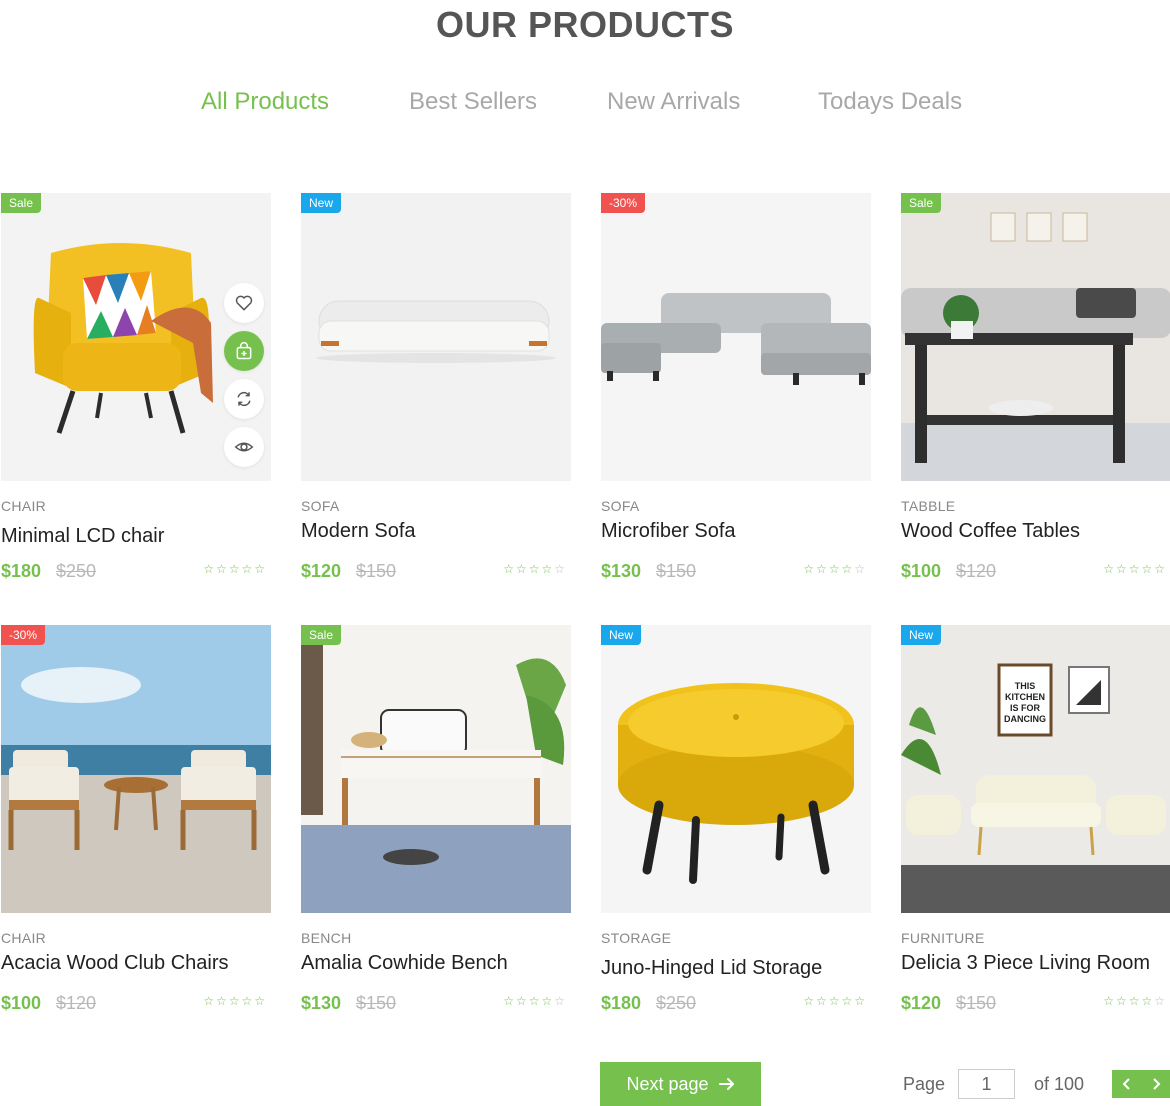 The height and width of the screenshot is (1106, 1170). What do you see at coordinates (265, 102) in the screenshot?
I see `tab-all-products: All Products` at bounding box center [265, 102].